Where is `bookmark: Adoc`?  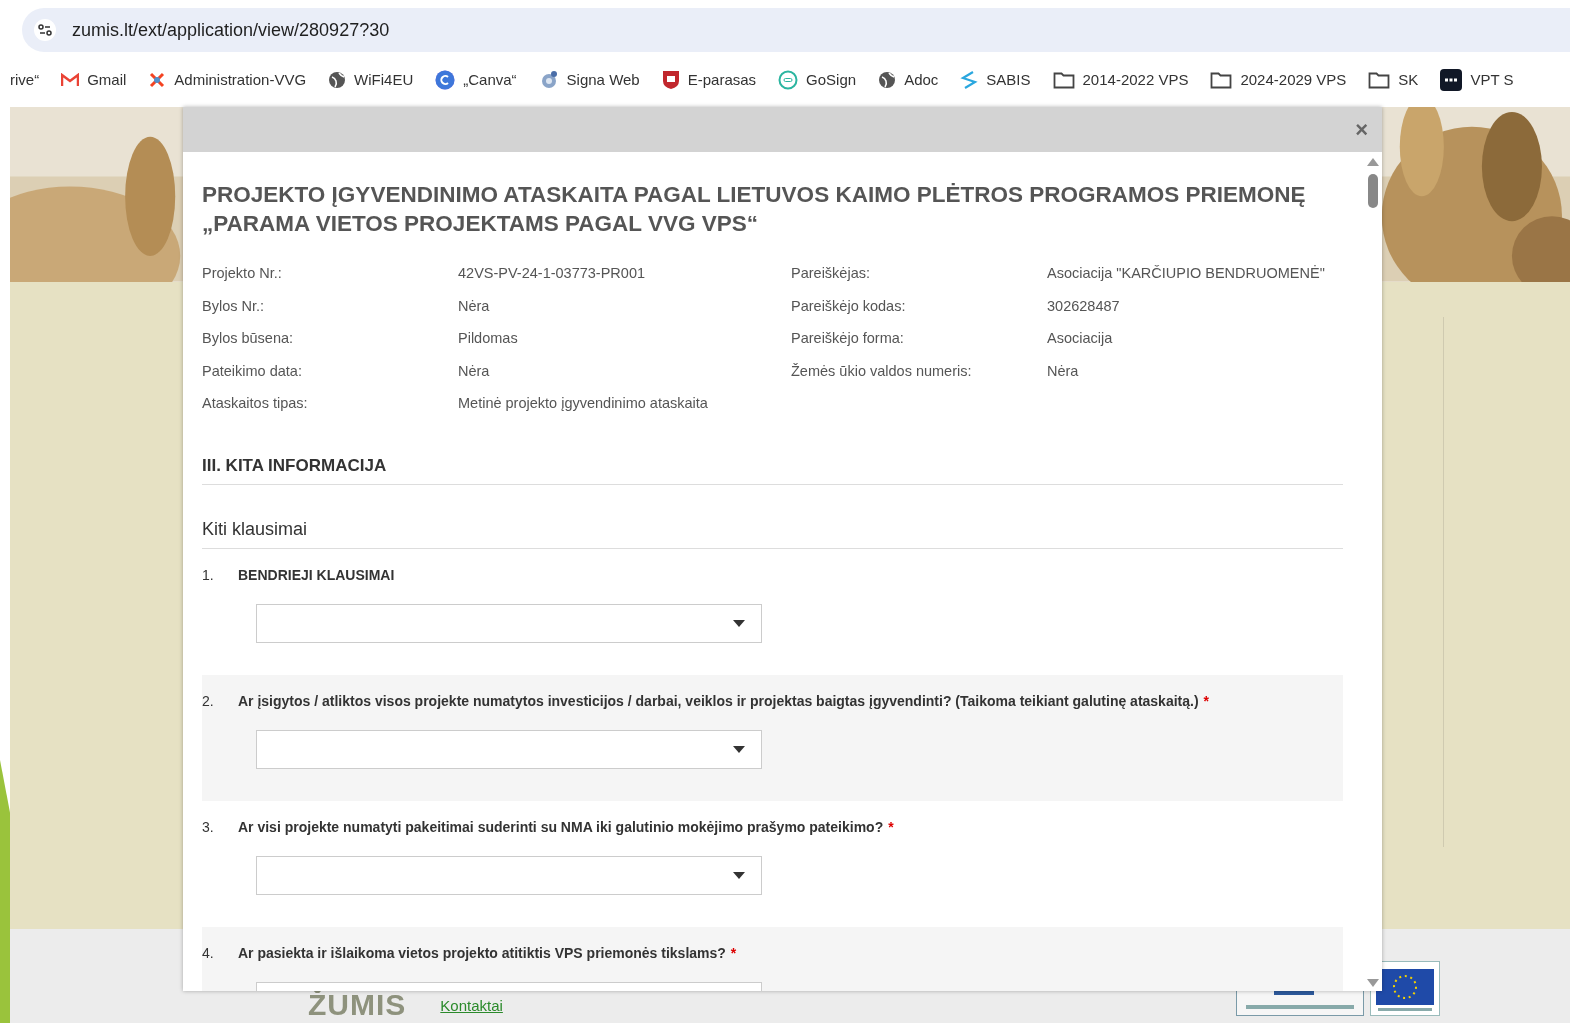 bookmark: Adoc is located at coordinates (908, 79).